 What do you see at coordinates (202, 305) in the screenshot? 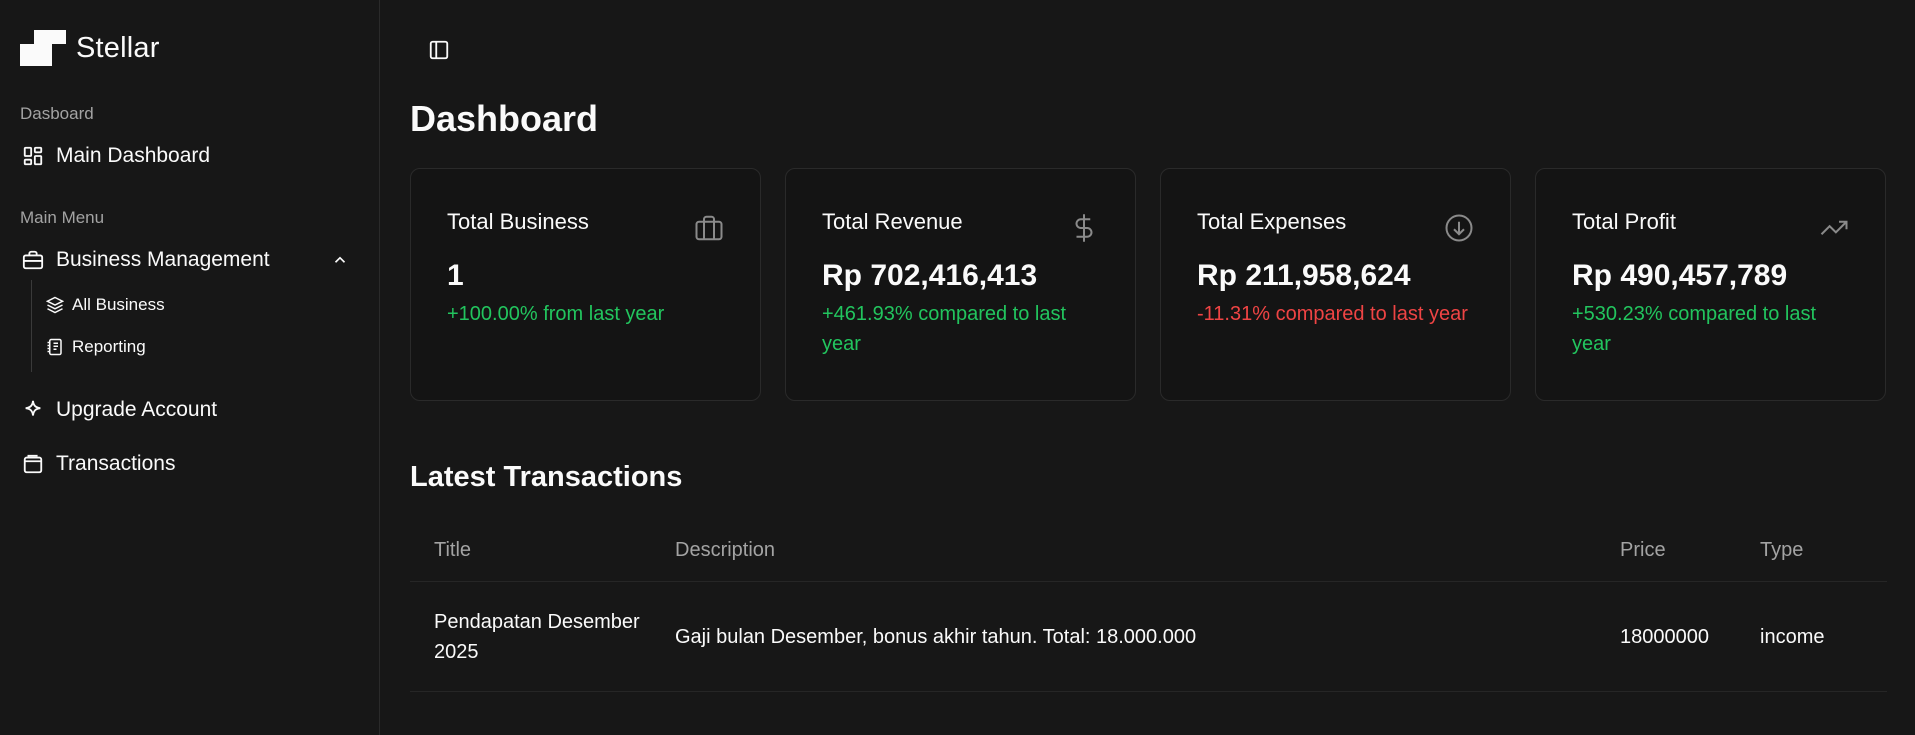
I see `sidebar-subitem-all-business: All Business` at bounding box center [202, 305].